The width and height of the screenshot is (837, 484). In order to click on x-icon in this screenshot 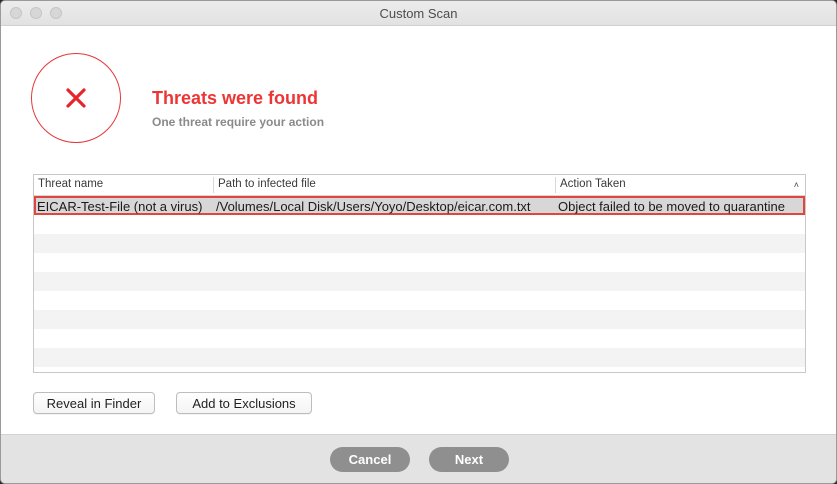, I will do `click(76, 98)`.